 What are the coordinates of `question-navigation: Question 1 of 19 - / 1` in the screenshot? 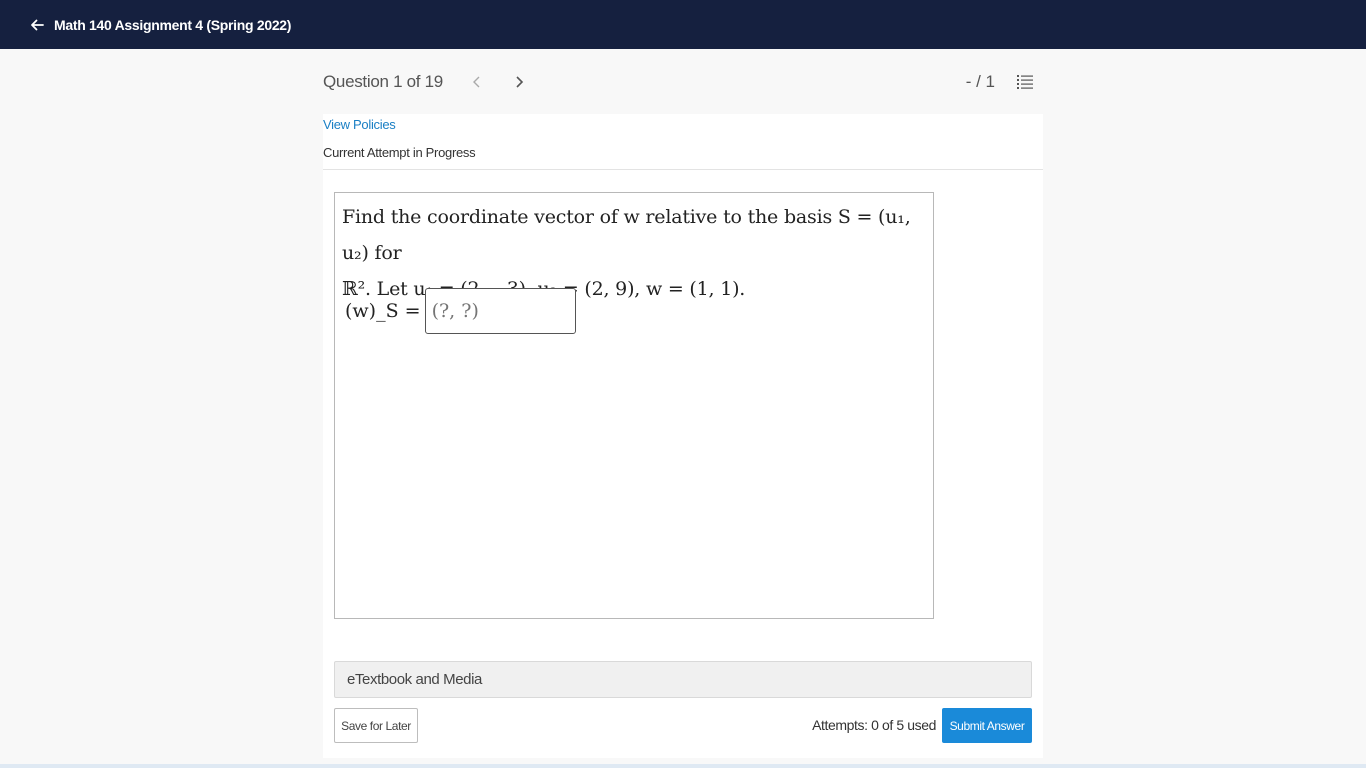 It's located at (683, 82).